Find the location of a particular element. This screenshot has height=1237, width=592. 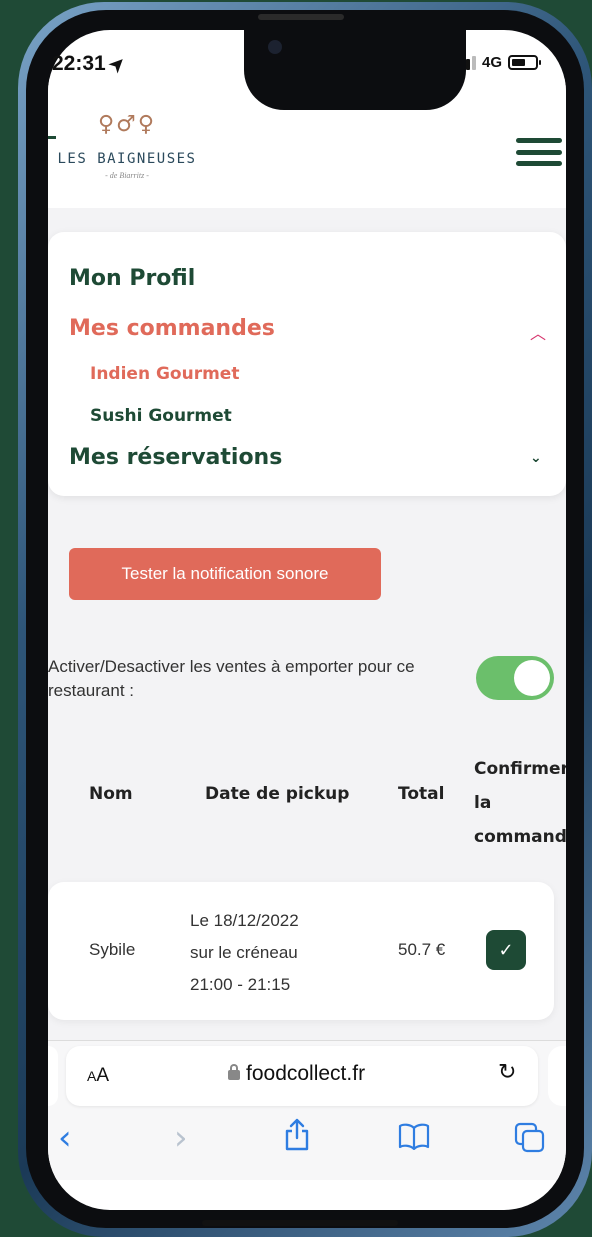

column-header-date: Date de pickup is located at coordinates (277, 794).